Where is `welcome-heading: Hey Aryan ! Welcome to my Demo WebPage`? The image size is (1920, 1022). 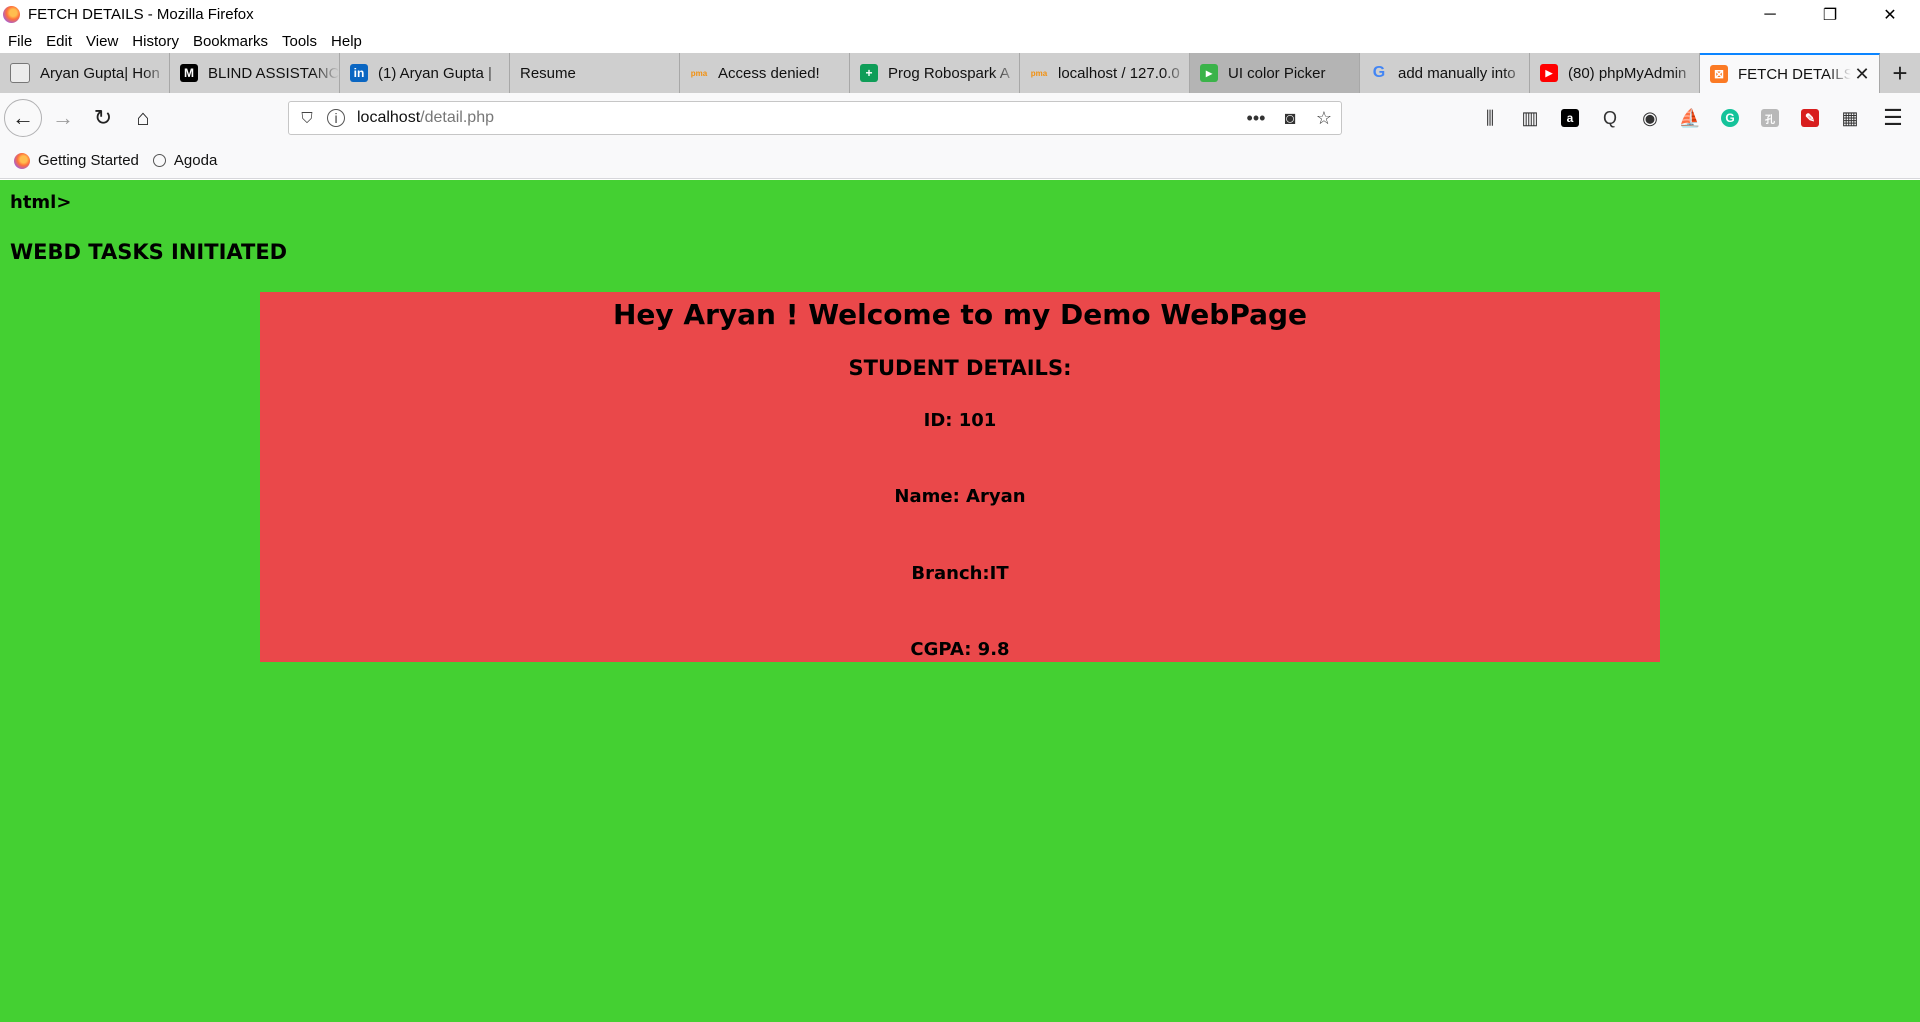 welcome-heading: Hey Aryan ! Welcome to my Demo WebPage is located at coordinates (960, 314).